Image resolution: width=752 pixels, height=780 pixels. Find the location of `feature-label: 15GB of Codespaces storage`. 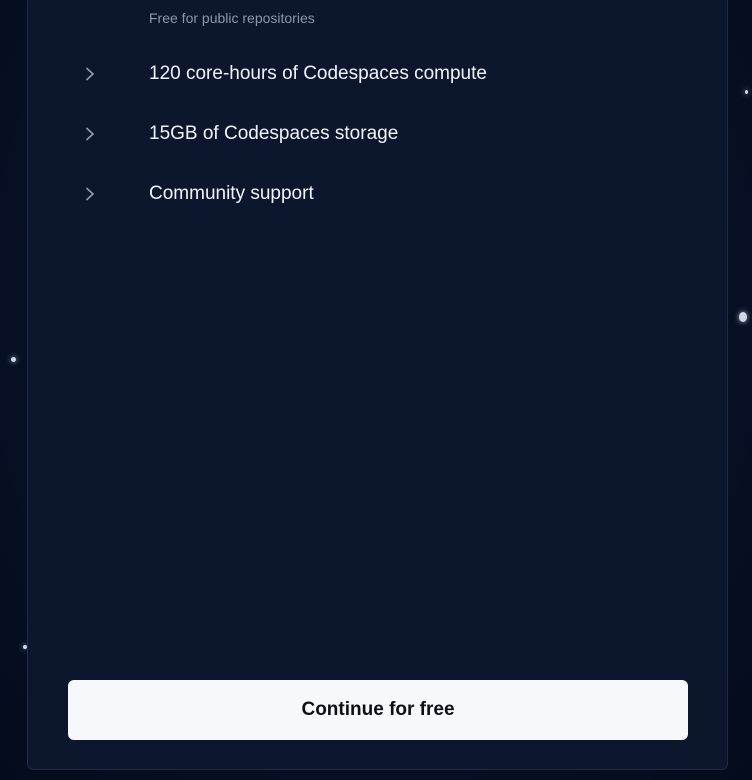

feature-label: 15GB of Codespaces storage is located at coordinates (274, 133).